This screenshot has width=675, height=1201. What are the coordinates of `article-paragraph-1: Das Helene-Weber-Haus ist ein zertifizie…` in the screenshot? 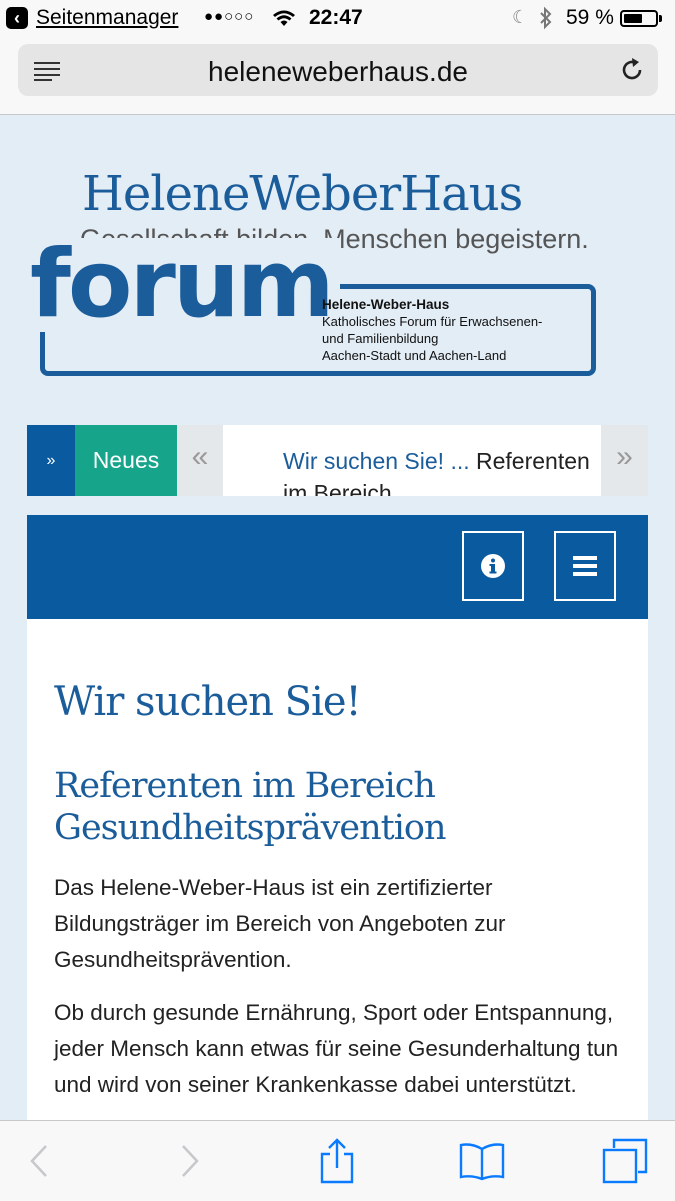 It's located at (280, 923).